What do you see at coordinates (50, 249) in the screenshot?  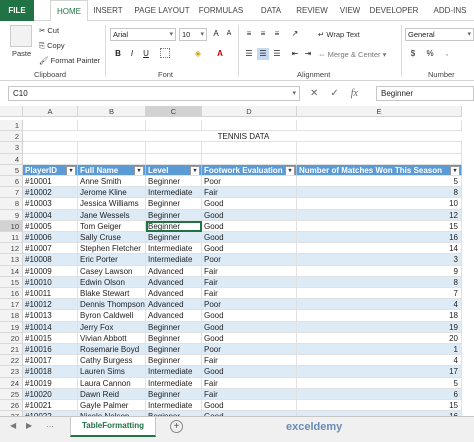 I see `table-cell: #10007` at bounding box center [50, 249].